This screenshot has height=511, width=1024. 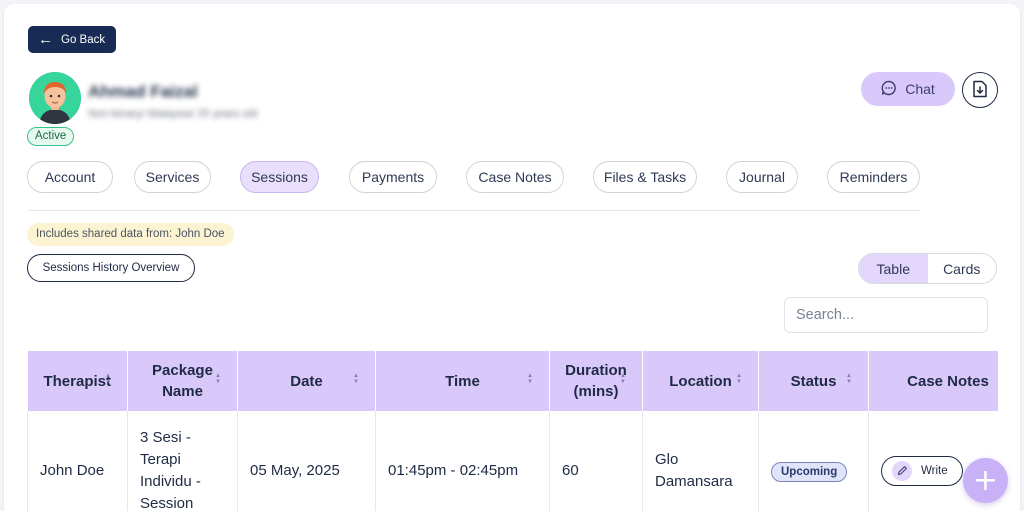 I want to click on column-header-status: Status ▲ ▼, so click(x=813, y=381).